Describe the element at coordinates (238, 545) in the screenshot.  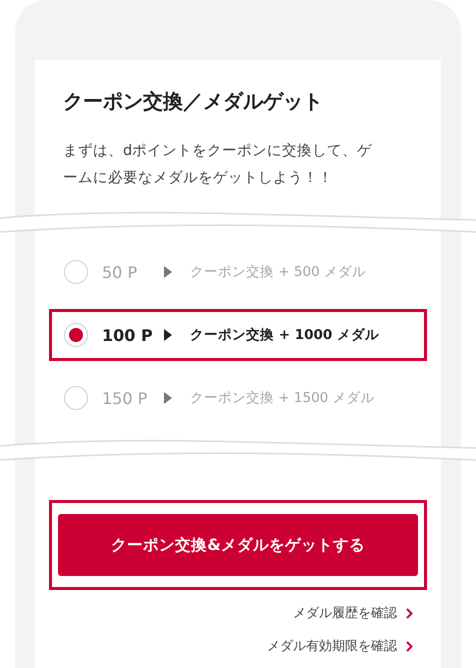
I see `get-medals-button: クーポン交換&メダルをゲットする` at that location.